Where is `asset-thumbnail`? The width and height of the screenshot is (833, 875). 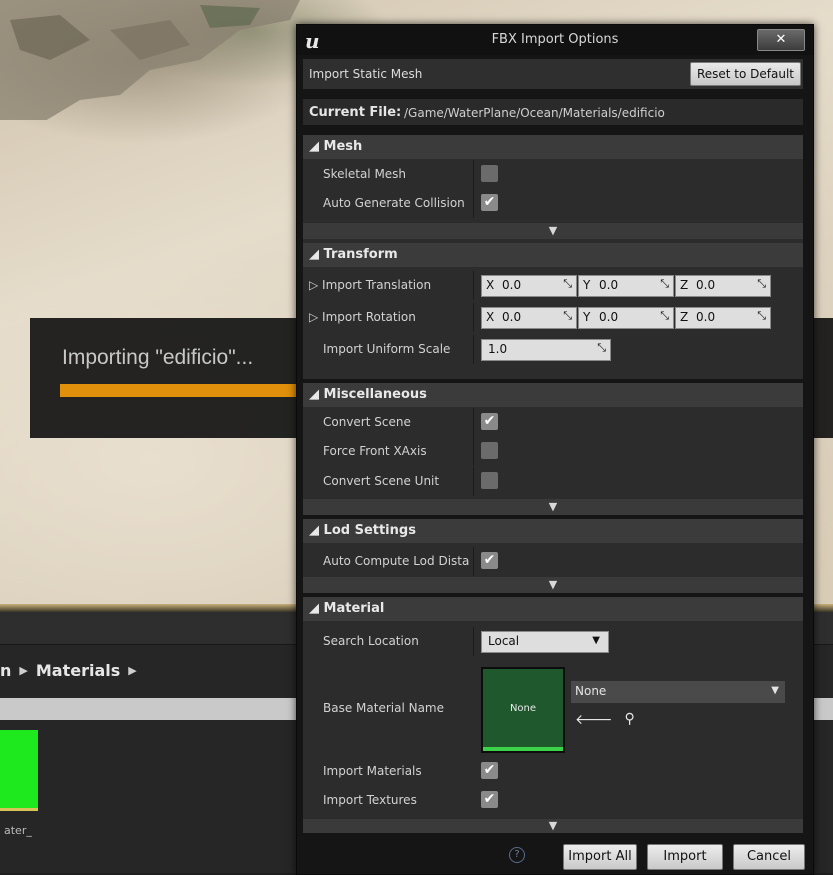
asset-thumbnail is located at coordinates (19, 770).